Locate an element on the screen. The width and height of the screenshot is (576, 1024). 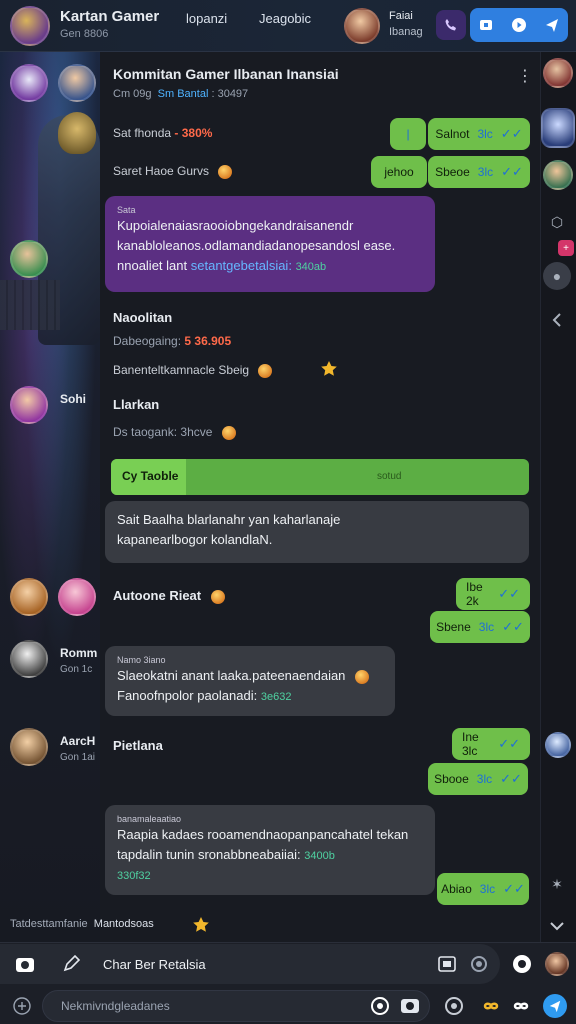
header-action-group is located at coordinates (519, 25).